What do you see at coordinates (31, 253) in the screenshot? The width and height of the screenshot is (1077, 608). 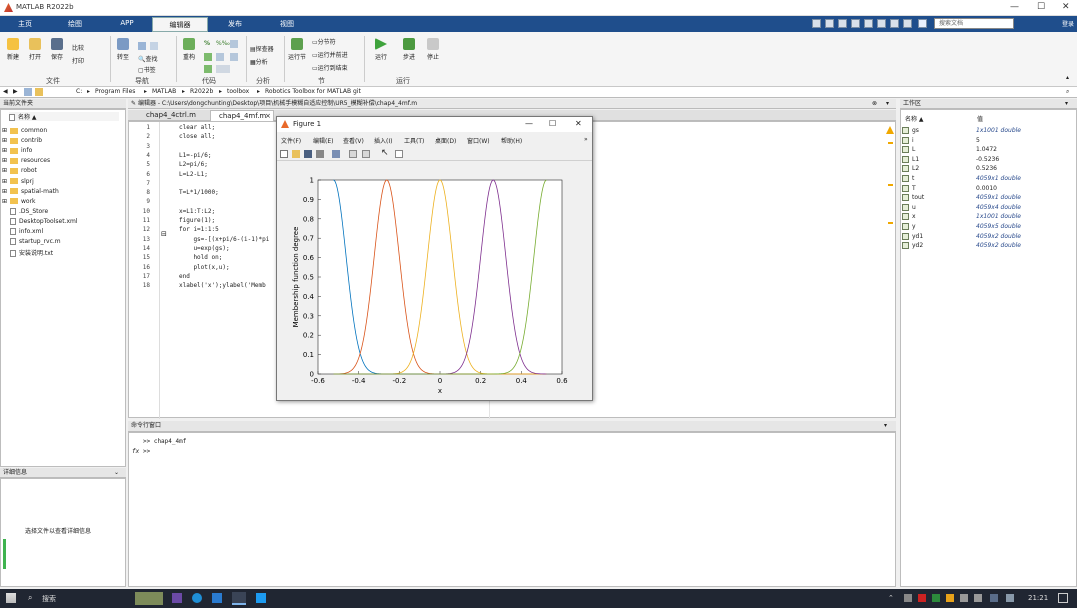 I see `file-item: 安装说明.txt` at bounding box center [31, 253].